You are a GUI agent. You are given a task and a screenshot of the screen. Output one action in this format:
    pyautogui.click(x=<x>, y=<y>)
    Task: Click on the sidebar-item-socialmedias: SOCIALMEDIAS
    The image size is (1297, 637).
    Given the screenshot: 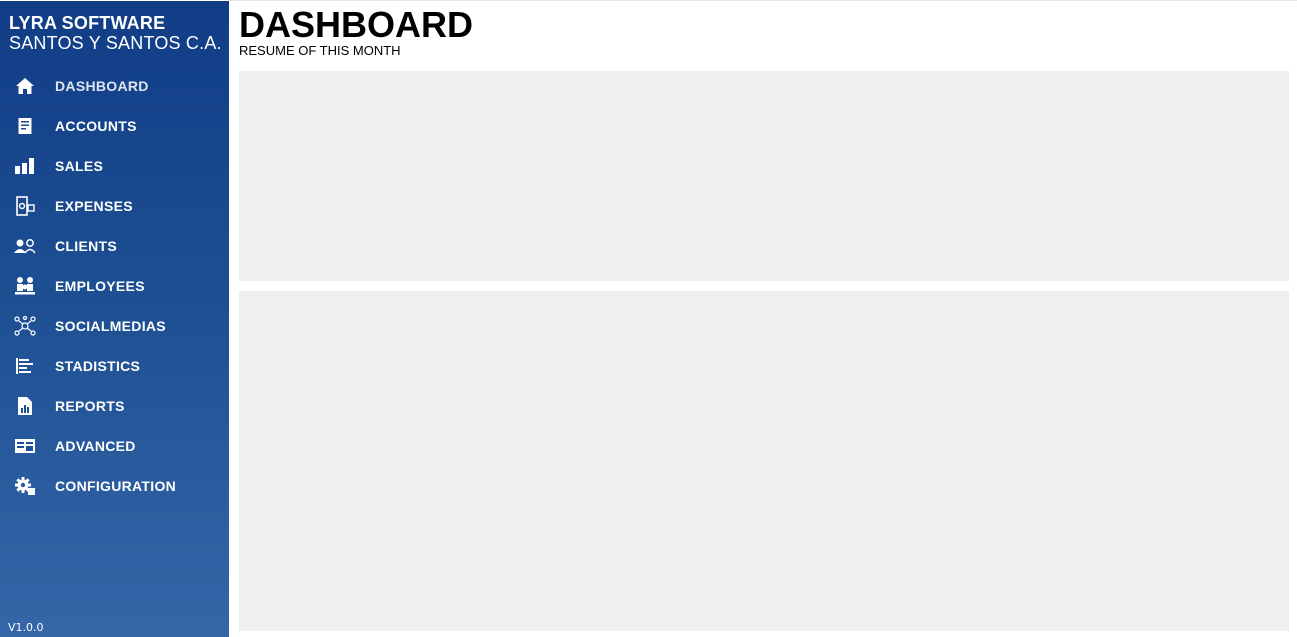 What is the action you would take?
    pyautogui.click(x=114, y=326)
    